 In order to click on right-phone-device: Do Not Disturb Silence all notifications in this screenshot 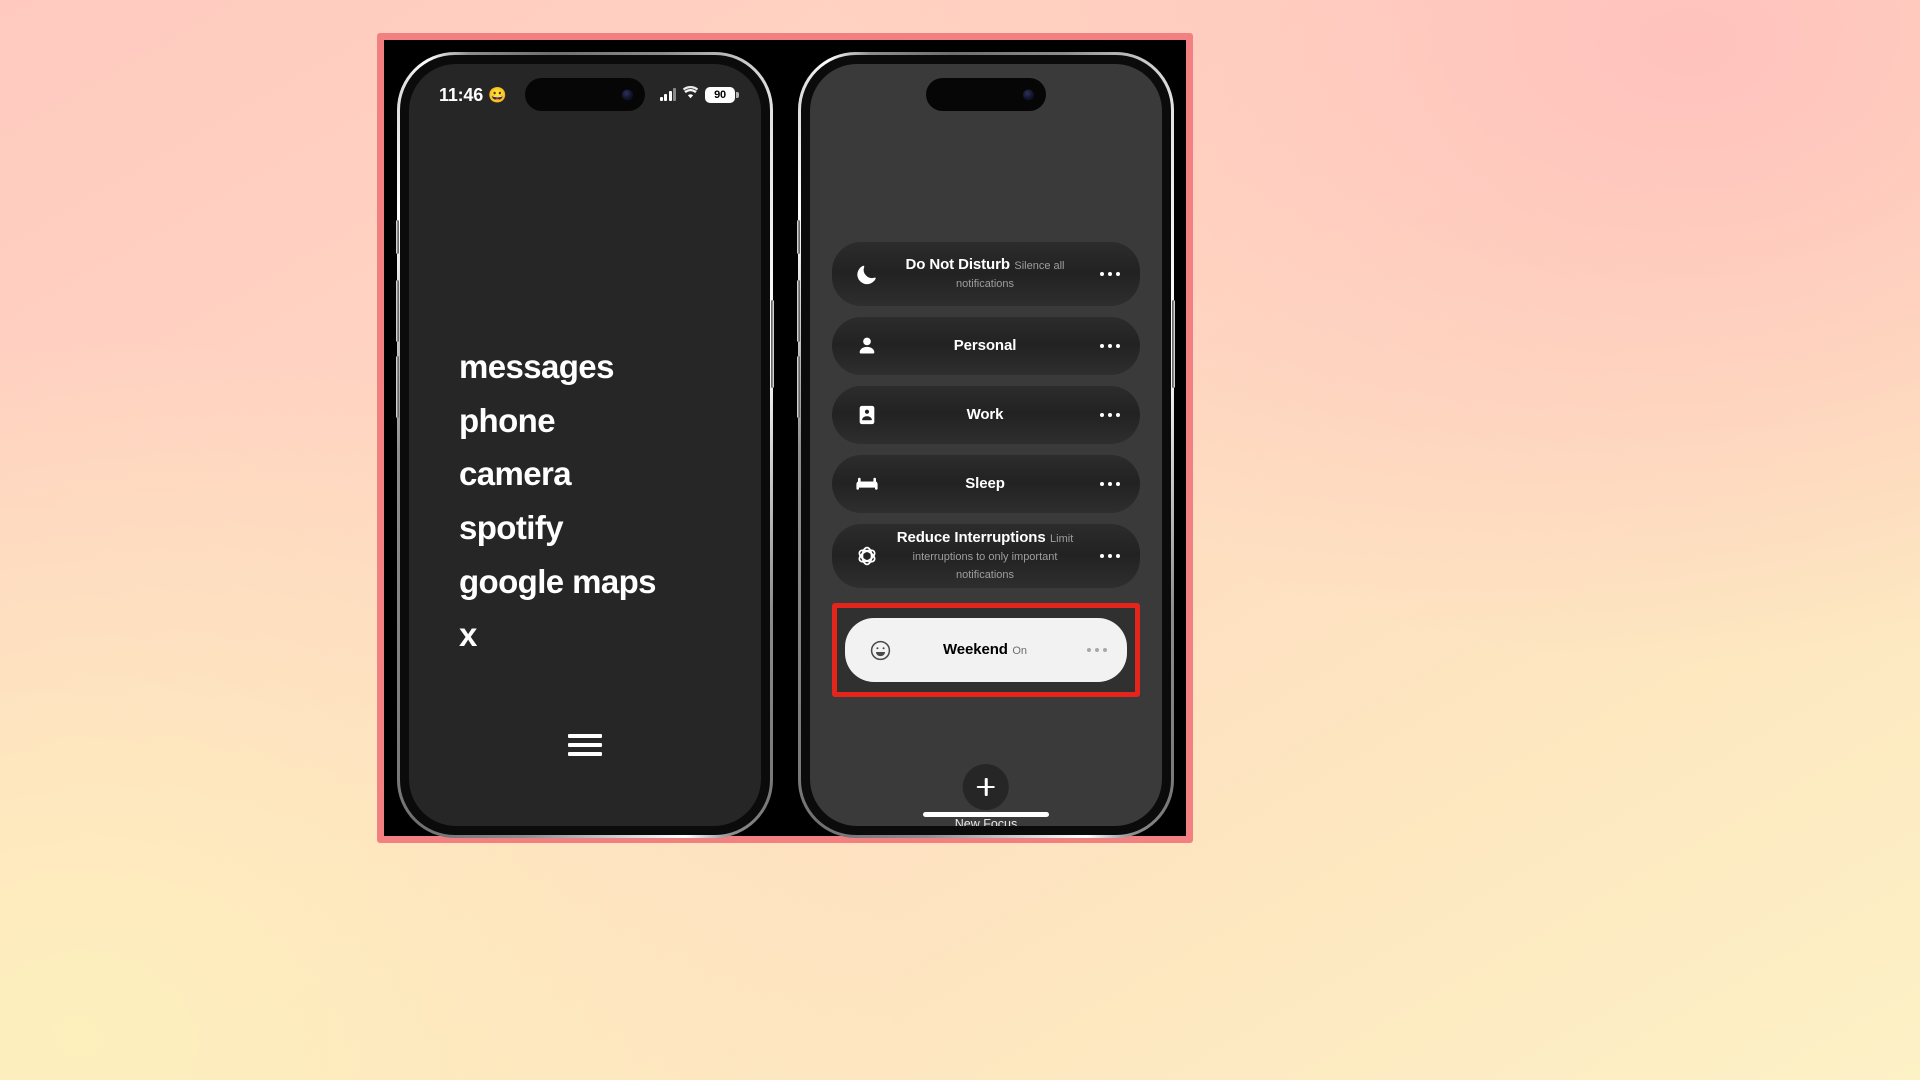, I will do `click(986, 445)`.